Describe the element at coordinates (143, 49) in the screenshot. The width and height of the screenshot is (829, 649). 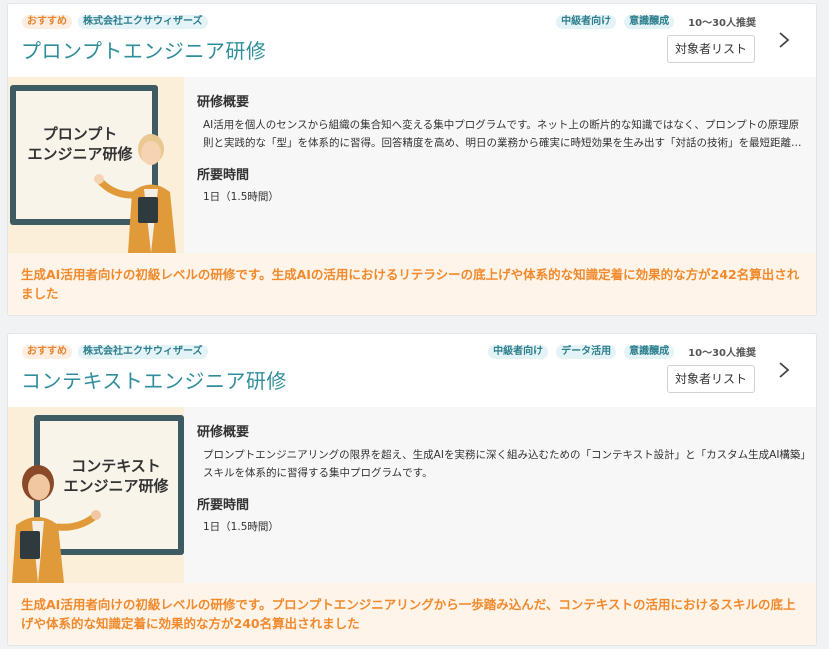
I see `course-title: プロンプトエンジニア研修` at that location.